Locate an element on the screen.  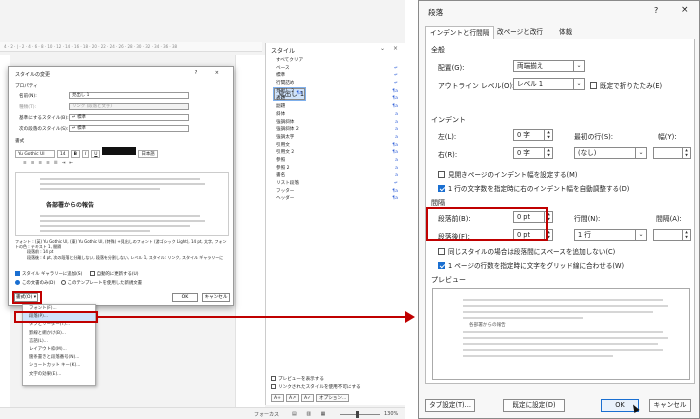
font-select: Yu Gothic UI is located at coordinates (35, 154).